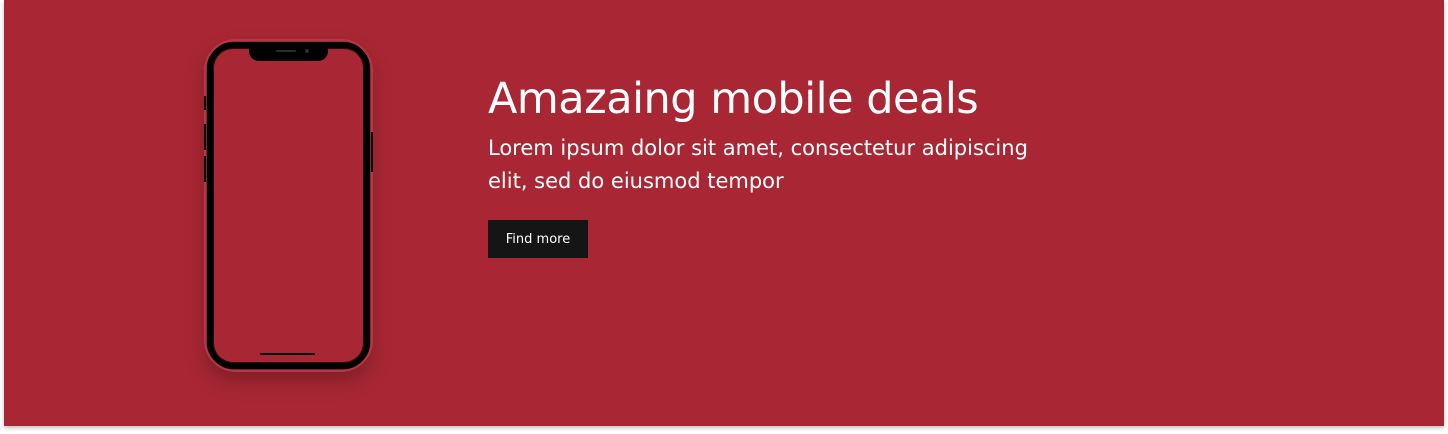 The image size is (1448, 434). Describe the element at coordinates (372, 152) in the screenshot. I see `phone-power-button` at that location.